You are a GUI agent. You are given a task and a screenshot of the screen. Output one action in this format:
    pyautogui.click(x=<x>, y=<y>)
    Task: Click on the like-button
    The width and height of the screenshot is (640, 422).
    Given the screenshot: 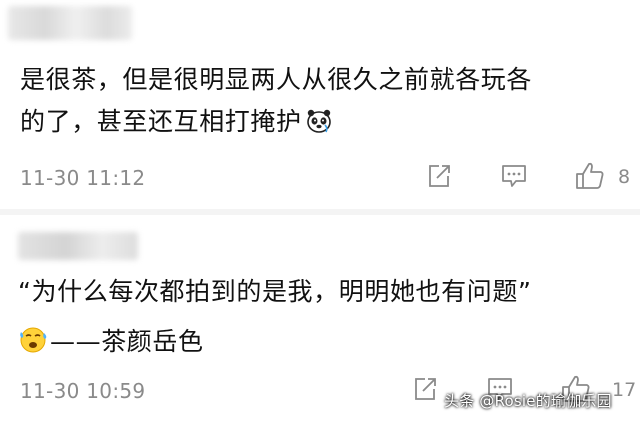 What is the action you would take?
    pyautogui.click(x=590, y=178)
    